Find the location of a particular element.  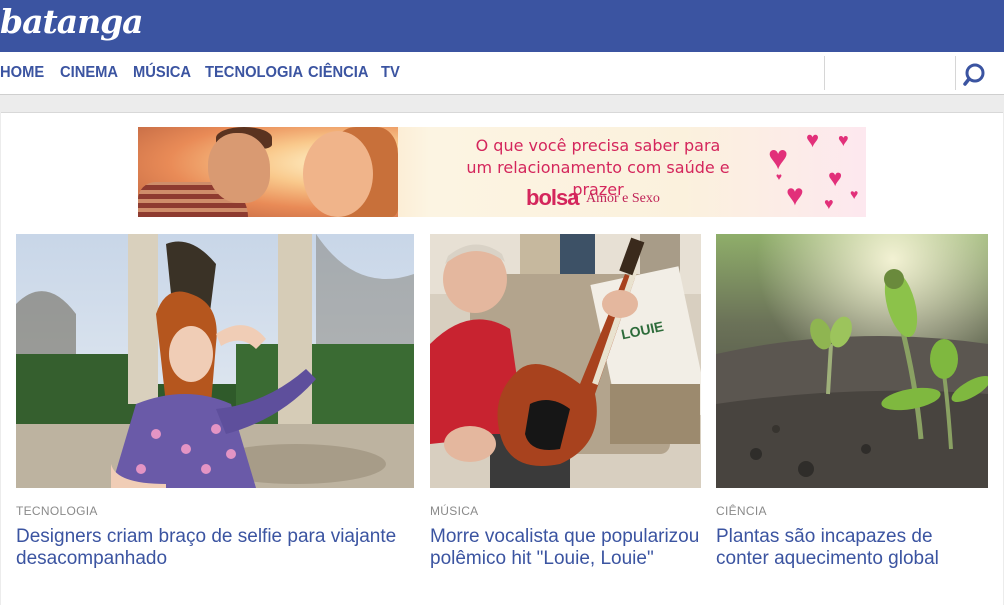

article-title-line: polêmico hit "Louie, Louie" is located at coordinates (570, 559).